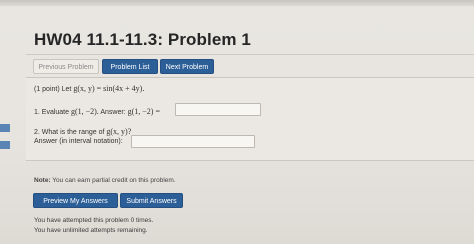 The height and width of the screenshot is (244, 474). I want to click on next-problem-button: Next Problem, so click(187, 66).